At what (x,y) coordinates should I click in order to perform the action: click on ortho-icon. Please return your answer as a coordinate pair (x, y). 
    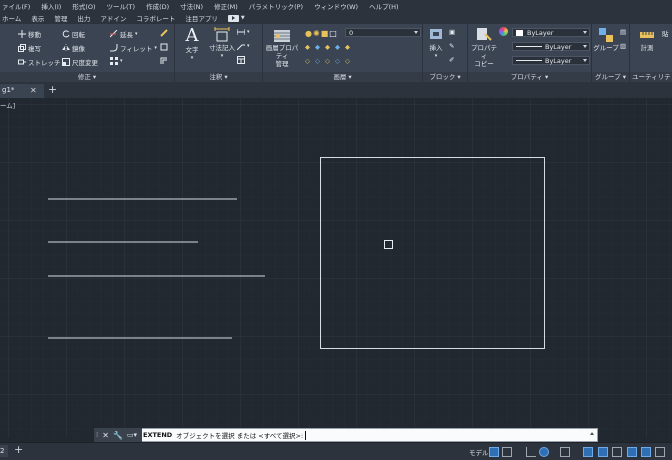
    Looking at the image, I should click on (531, 452).